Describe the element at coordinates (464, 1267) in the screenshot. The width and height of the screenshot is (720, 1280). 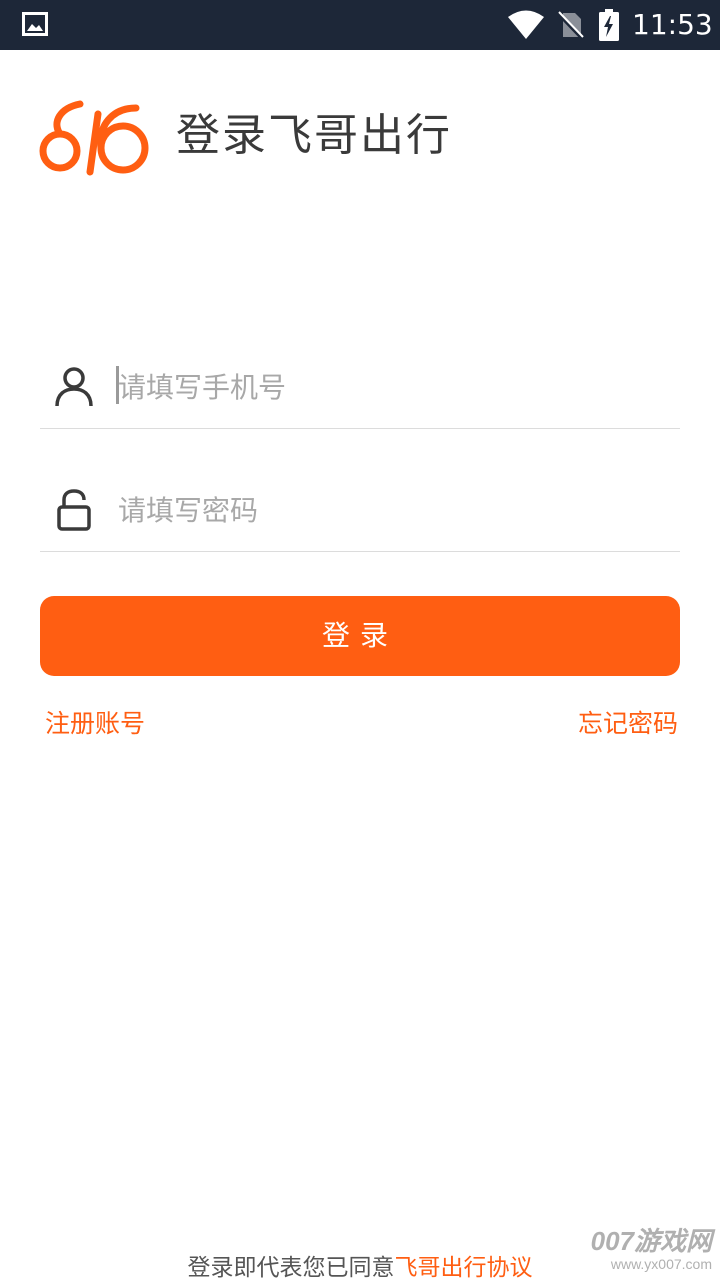
I see `agreement-link: 飞哥出行协议` at that location.